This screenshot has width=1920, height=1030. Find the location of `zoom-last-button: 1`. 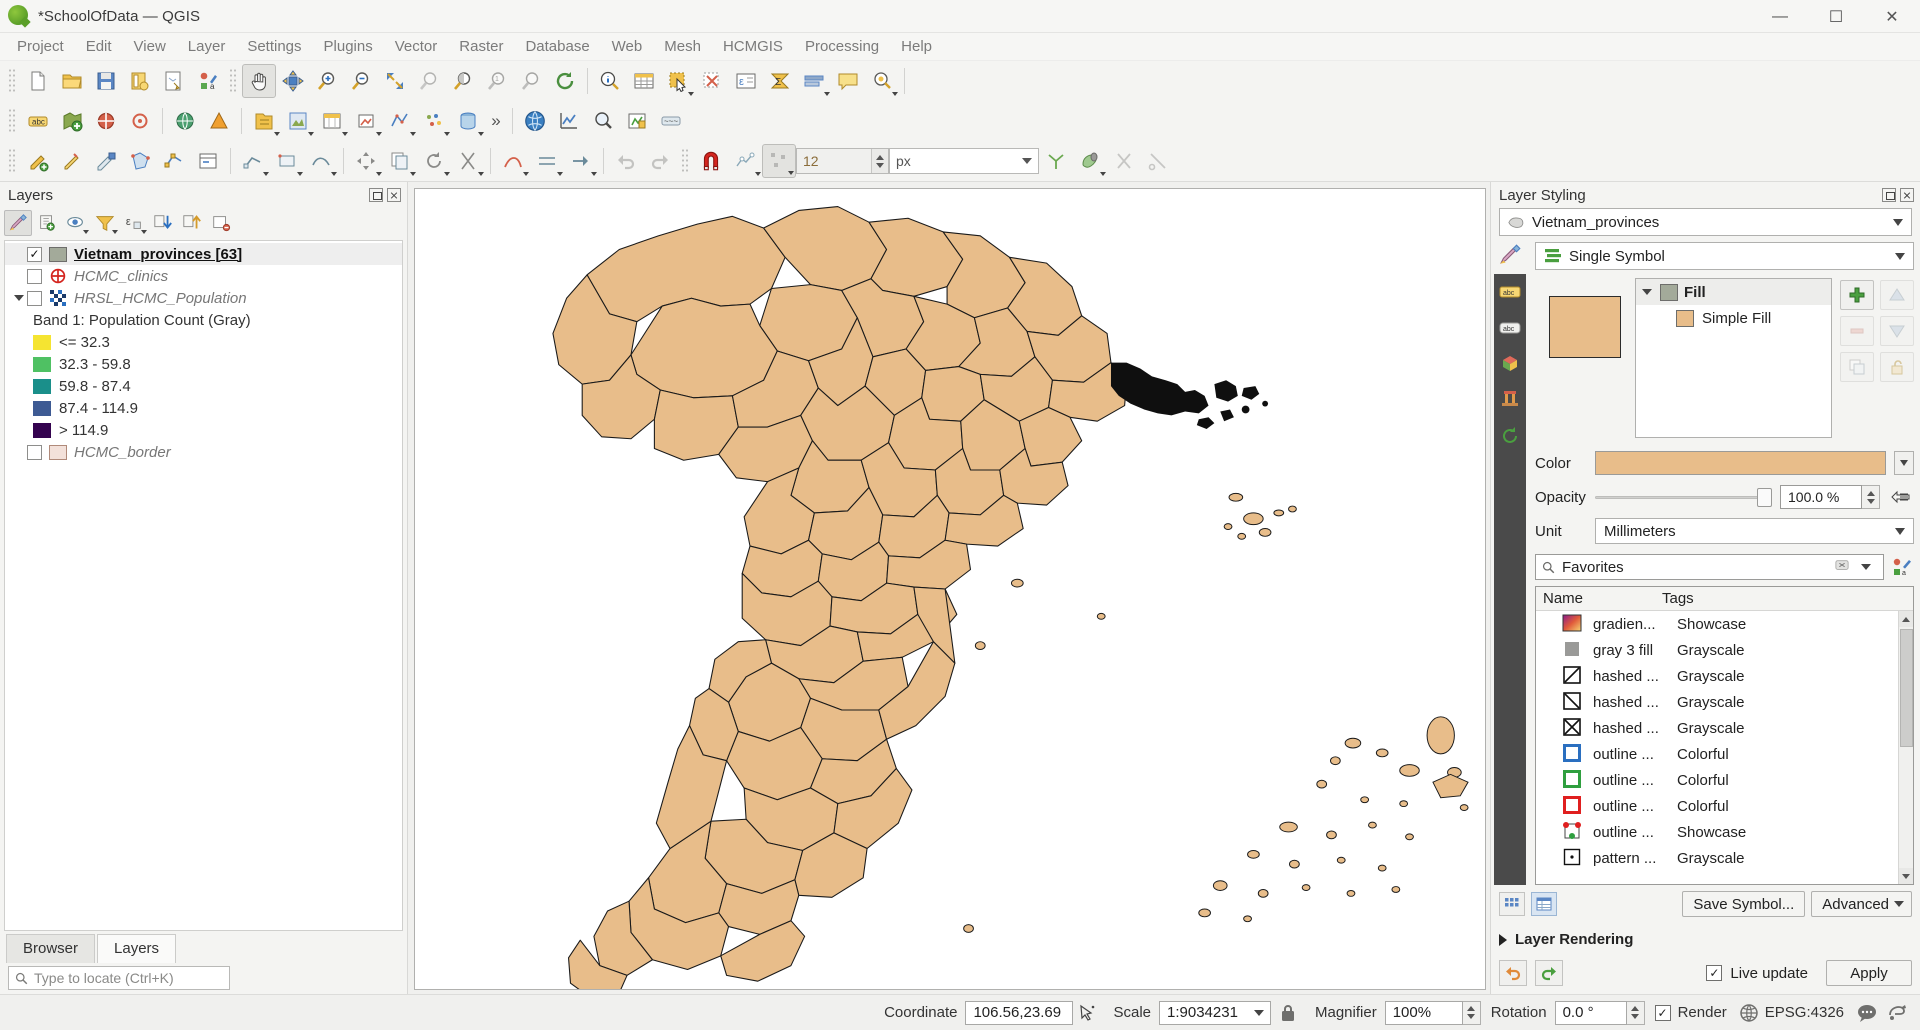

zoom-last-button: 1 is located at coordinates (497, 81).